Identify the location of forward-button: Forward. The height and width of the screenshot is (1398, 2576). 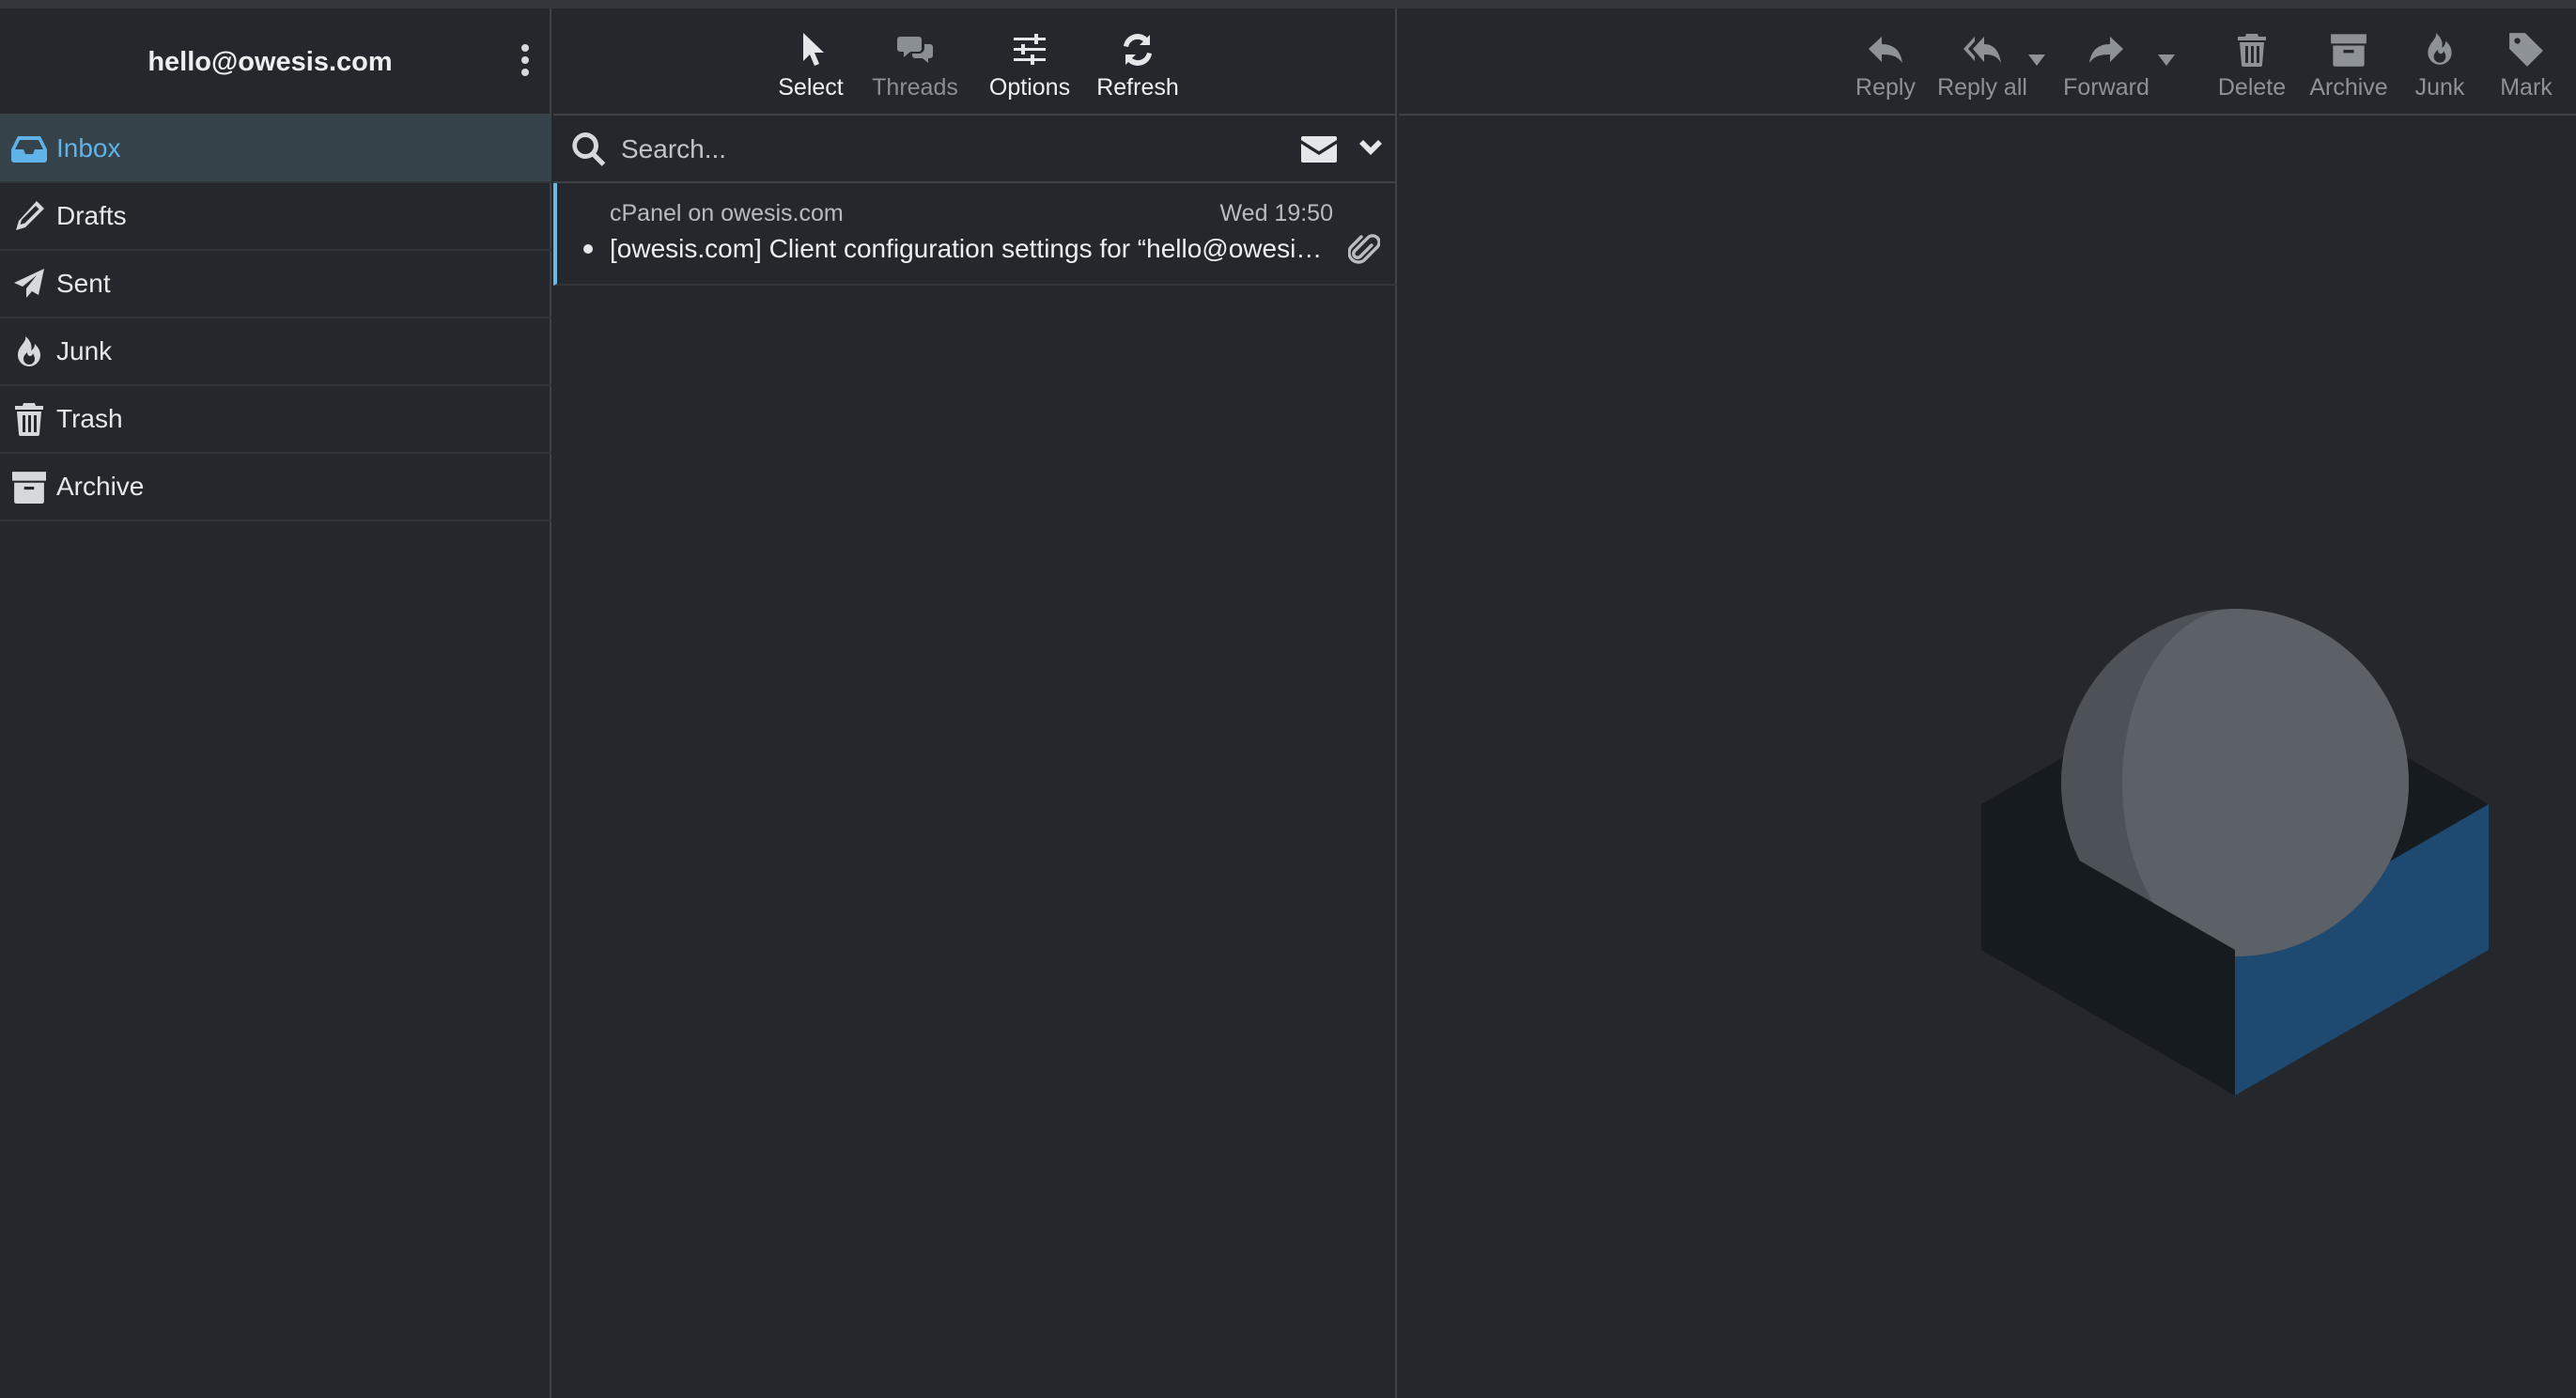
(2106, 64).